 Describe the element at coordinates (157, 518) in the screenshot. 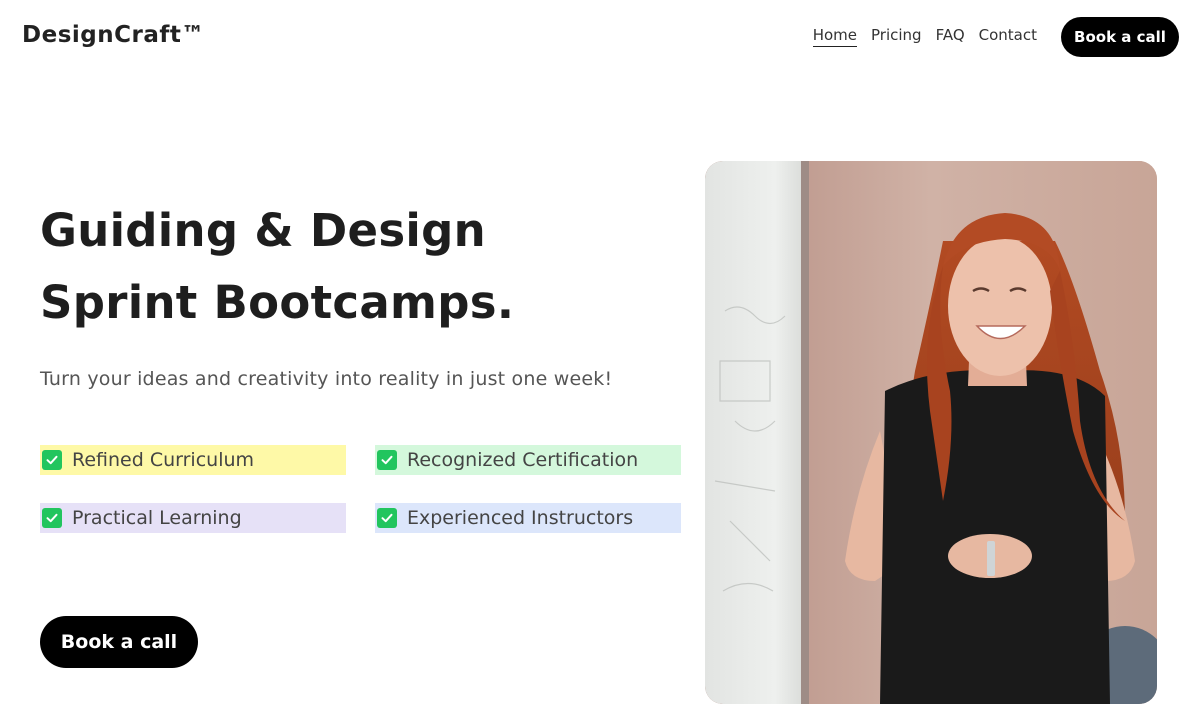

I see `feature-label: Practical Learning` at that location.